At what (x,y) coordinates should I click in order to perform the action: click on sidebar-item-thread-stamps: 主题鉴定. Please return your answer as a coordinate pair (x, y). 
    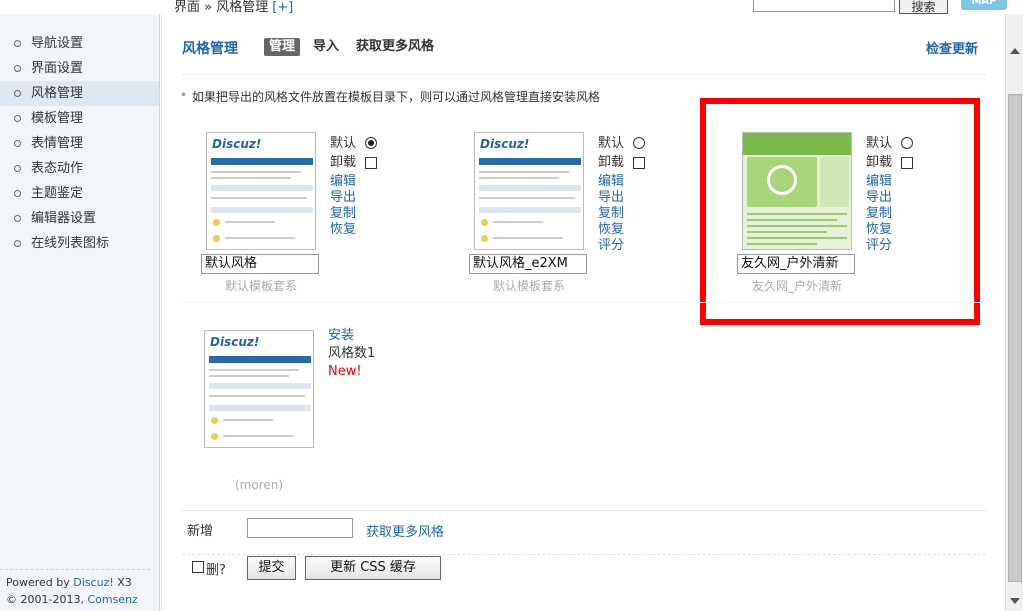
    Looking at the image, I should click on (79, 193).